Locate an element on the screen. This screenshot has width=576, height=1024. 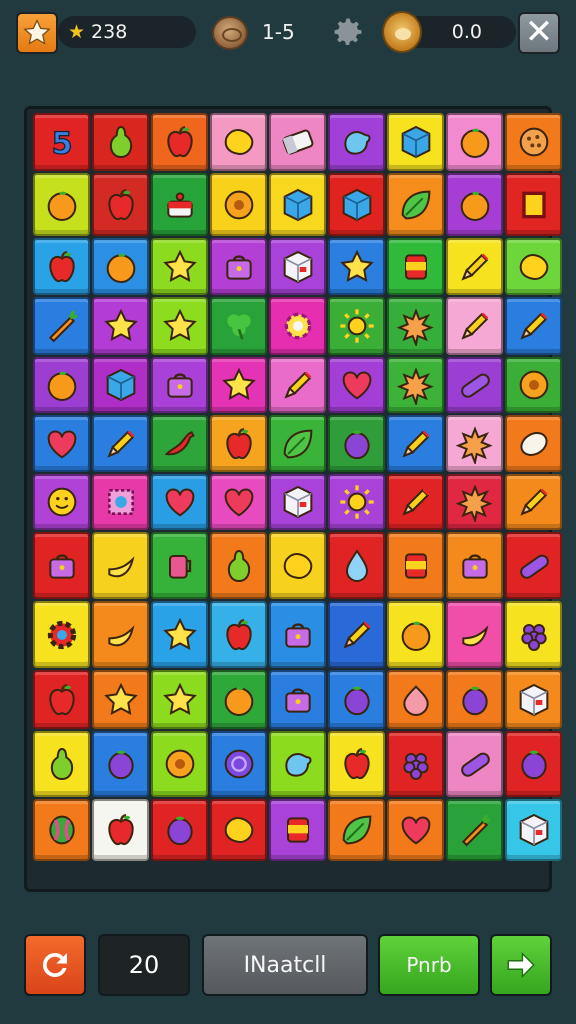
next-button is located at coordinates (521, 965).